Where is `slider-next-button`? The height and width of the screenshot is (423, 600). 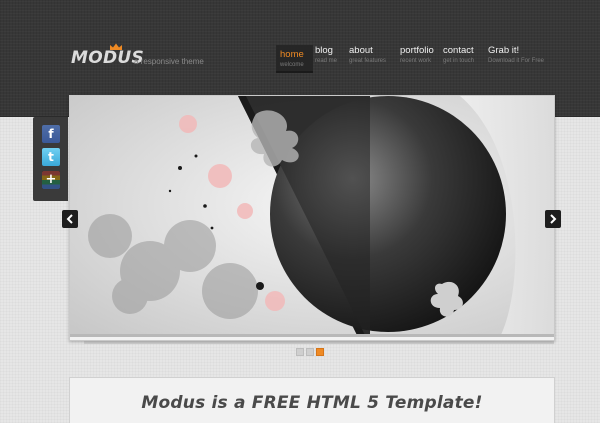 slider-next-button is located at coordinates (553, 219).